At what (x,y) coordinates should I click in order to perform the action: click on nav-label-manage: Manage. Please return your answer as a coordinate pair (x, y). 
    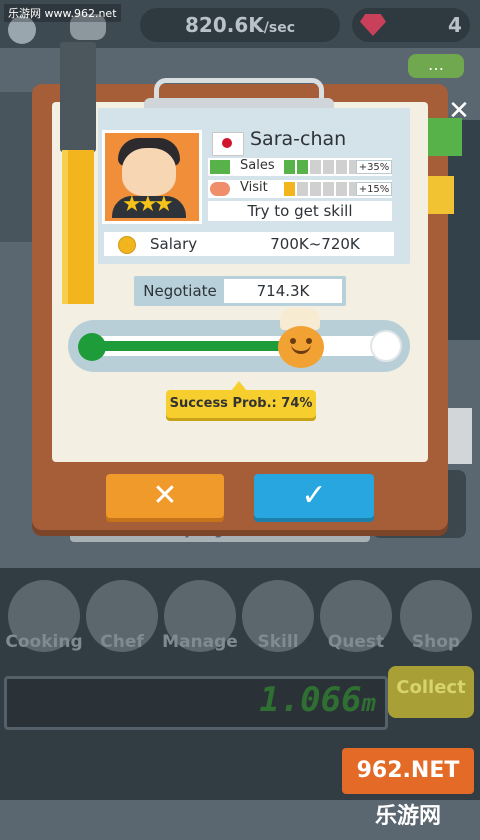
    Looking at the image, I should click on (200, 642).